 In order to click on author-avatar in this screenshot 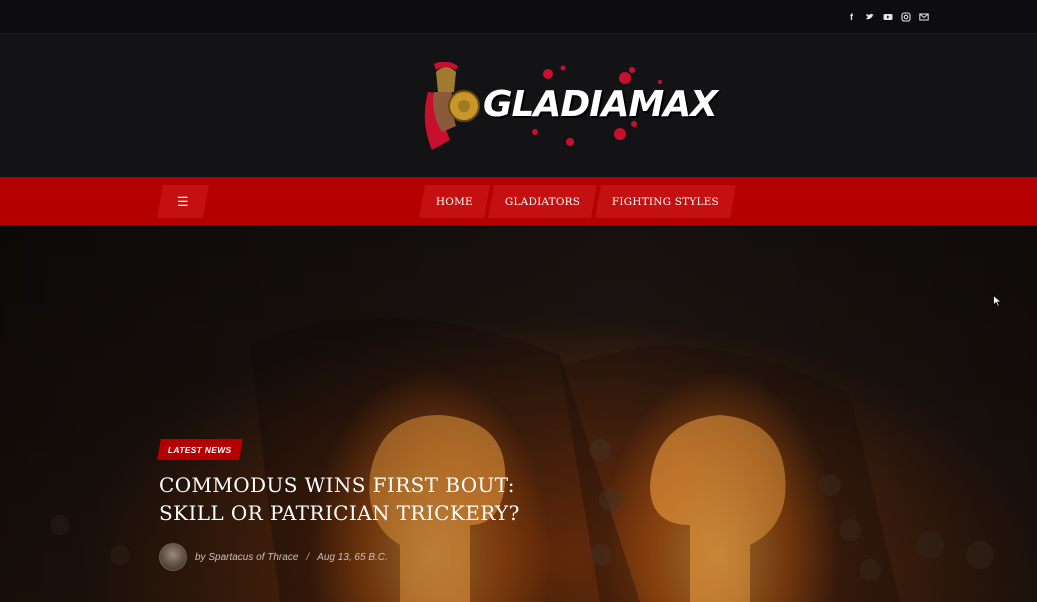, I will do `click(173, 557)`.